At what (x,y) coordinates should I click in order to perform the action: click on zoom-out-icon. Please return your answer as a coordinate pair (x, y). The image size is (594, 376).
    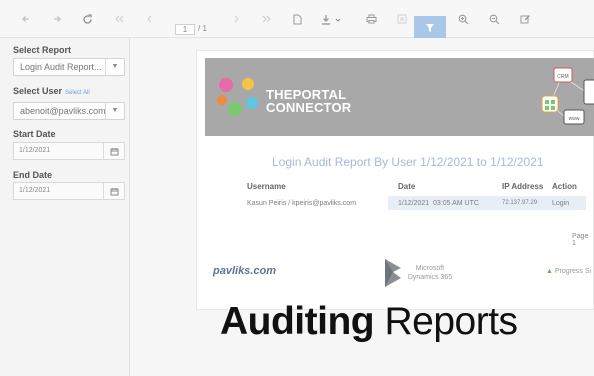
    Looking at the image, I should click on (494, 19).